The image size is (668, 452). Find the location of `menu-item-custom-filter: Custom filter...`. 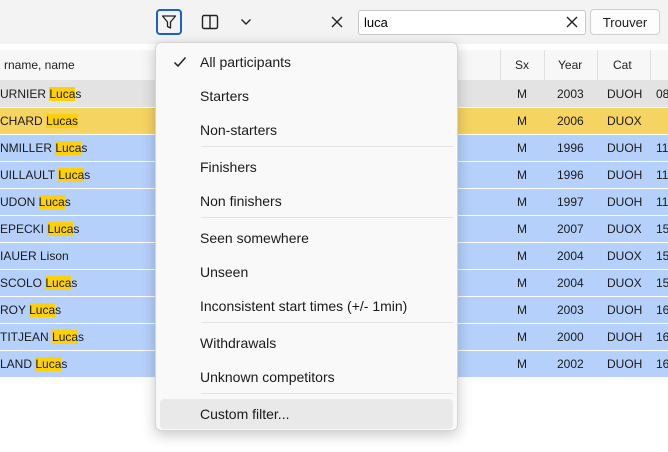

menu-item-custom-filter: Custom filter... is located at coordinates (306, 414).